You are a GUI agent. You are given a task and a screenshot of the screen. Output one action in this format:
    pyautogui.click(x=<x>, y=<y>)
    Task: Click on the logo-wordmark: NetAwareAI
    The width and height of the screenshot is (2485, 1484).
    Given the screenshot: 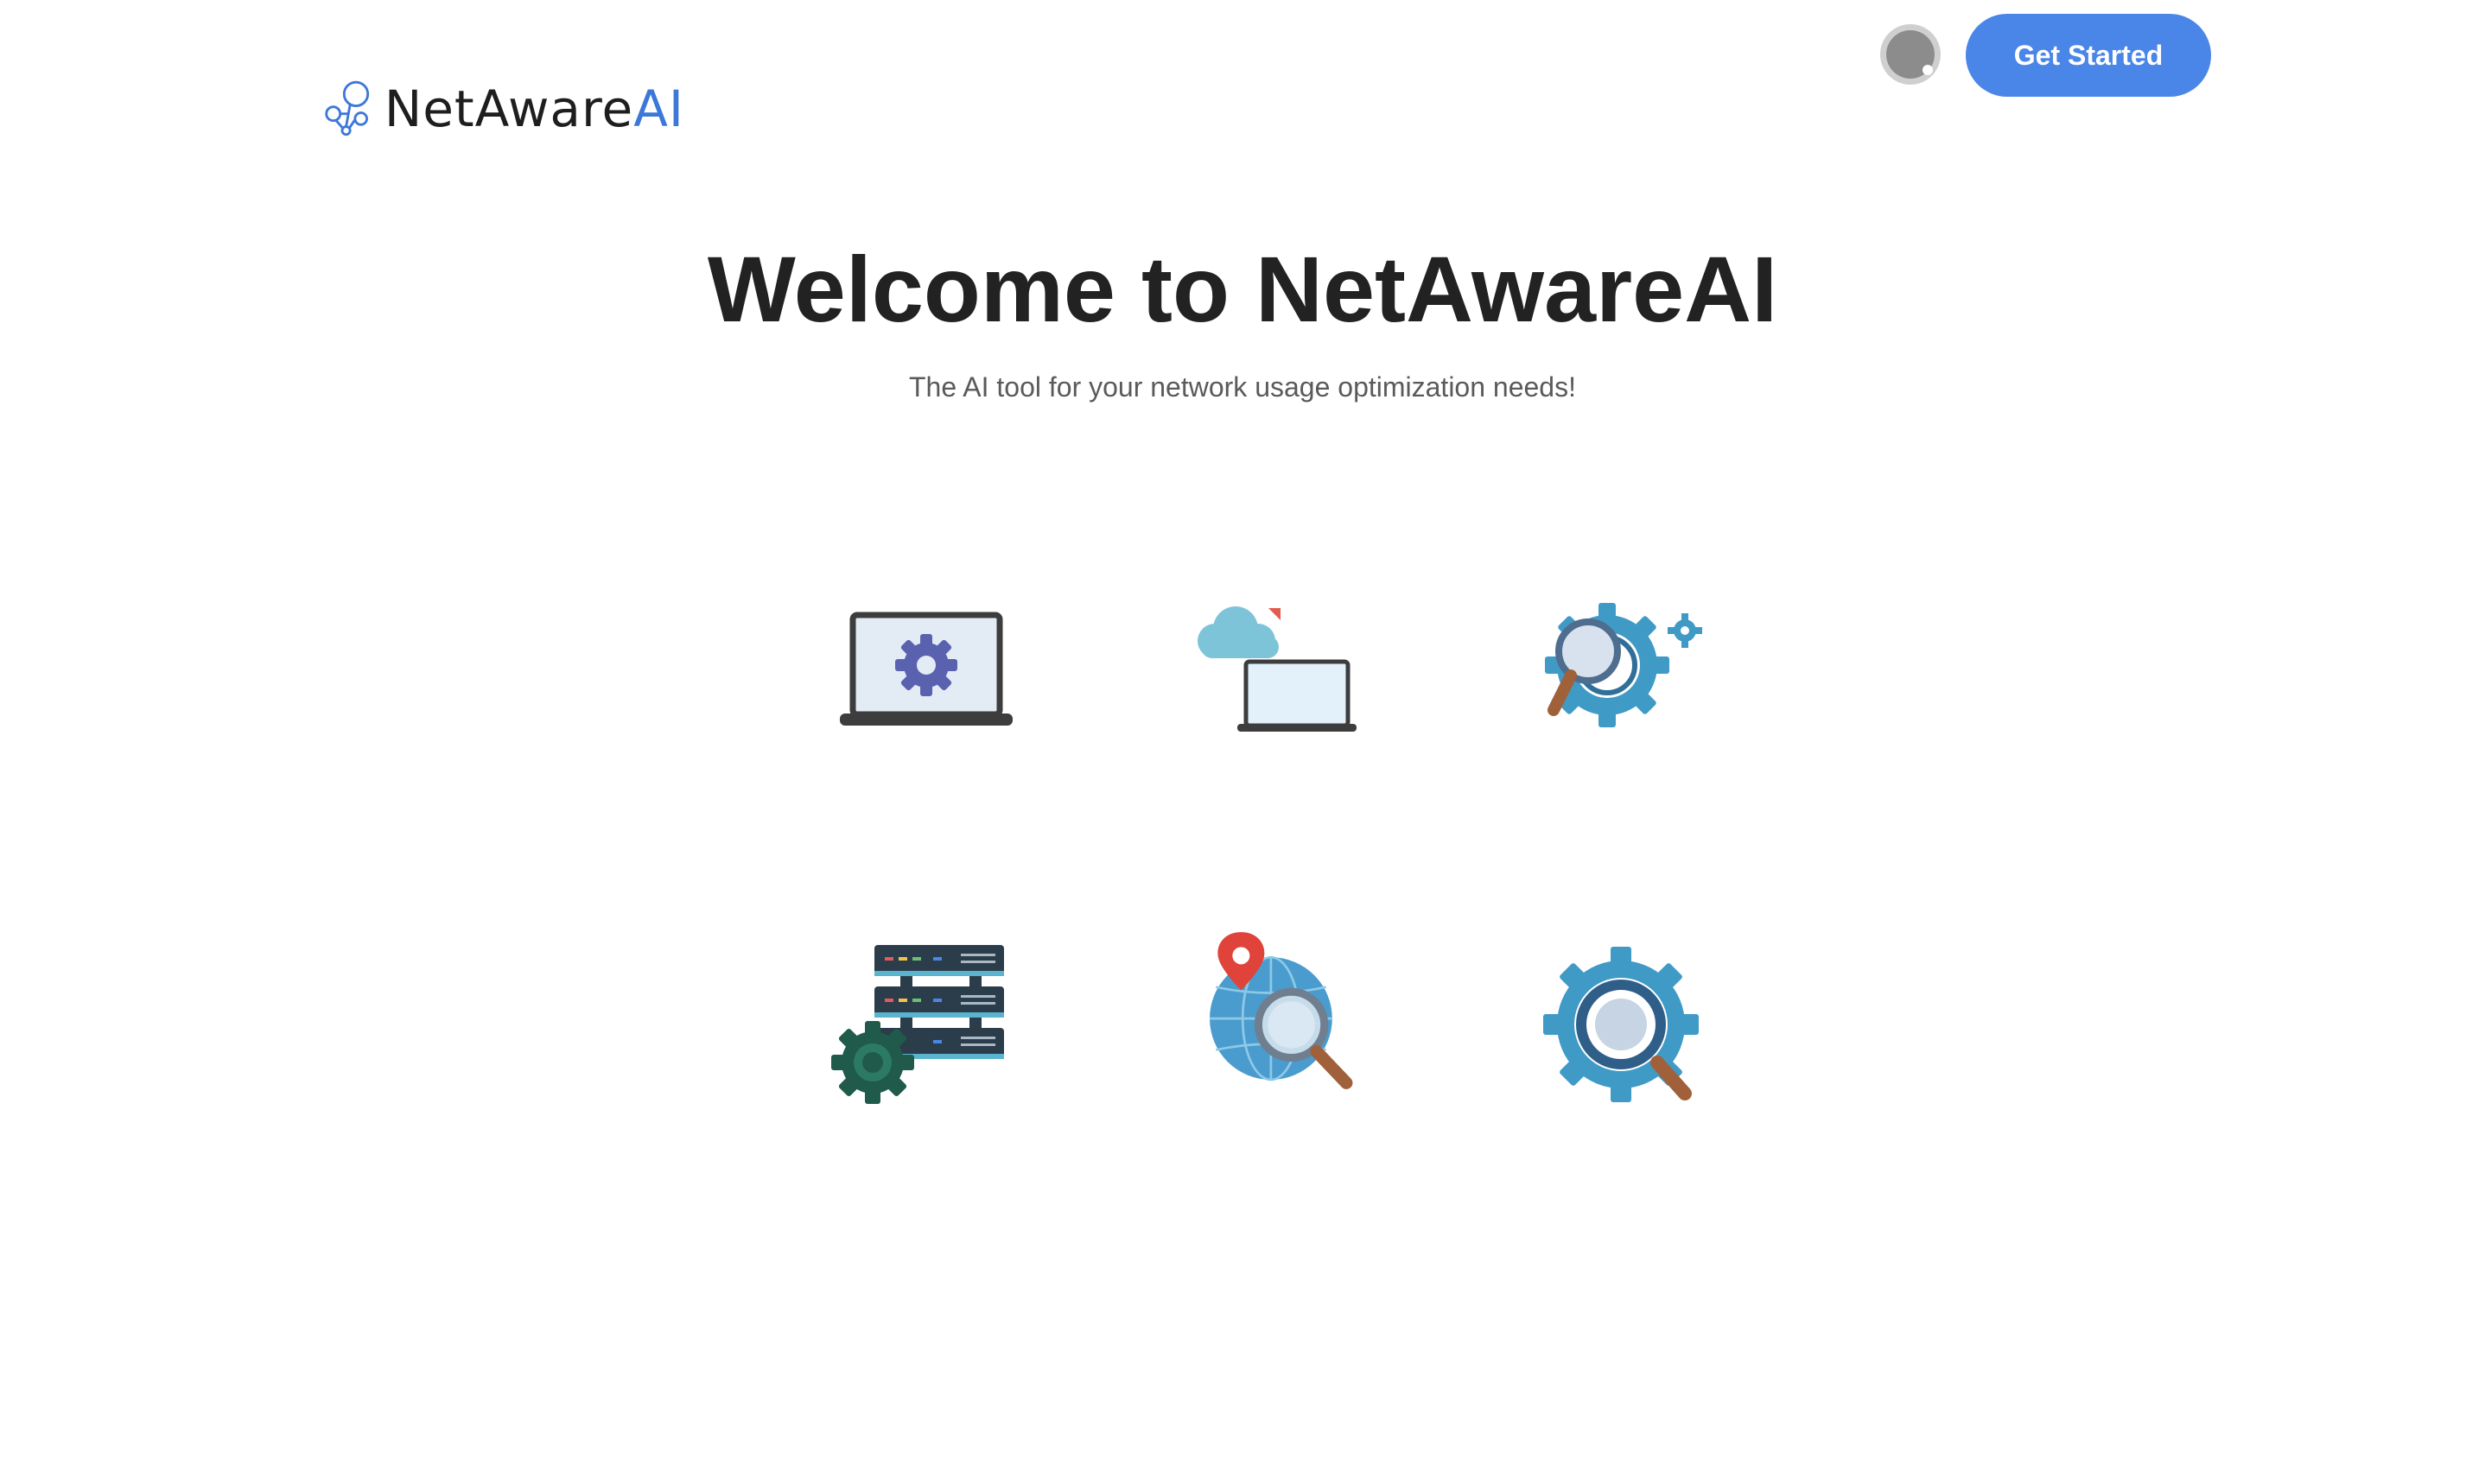 What is the action you would take?
    pyautogui.click(x=535, y=109)
    